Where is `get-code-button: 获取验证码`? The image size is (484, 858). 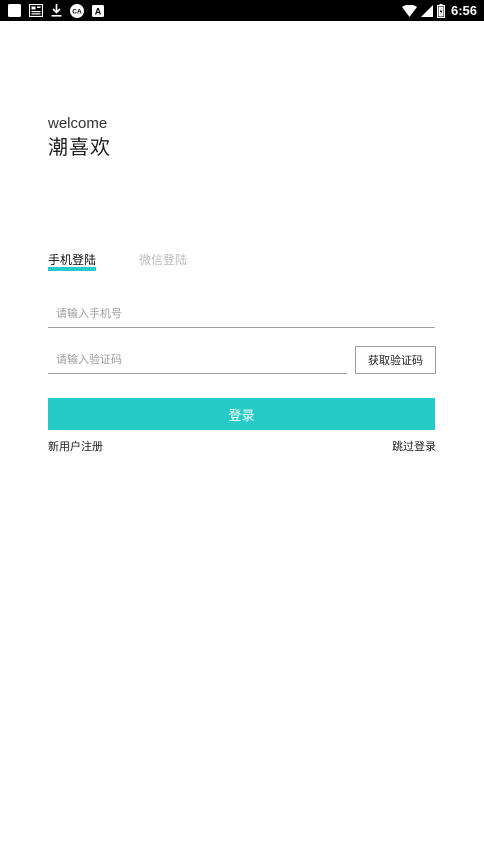 get-code-button: 获取验证码 is located at coordinates (395, 360).